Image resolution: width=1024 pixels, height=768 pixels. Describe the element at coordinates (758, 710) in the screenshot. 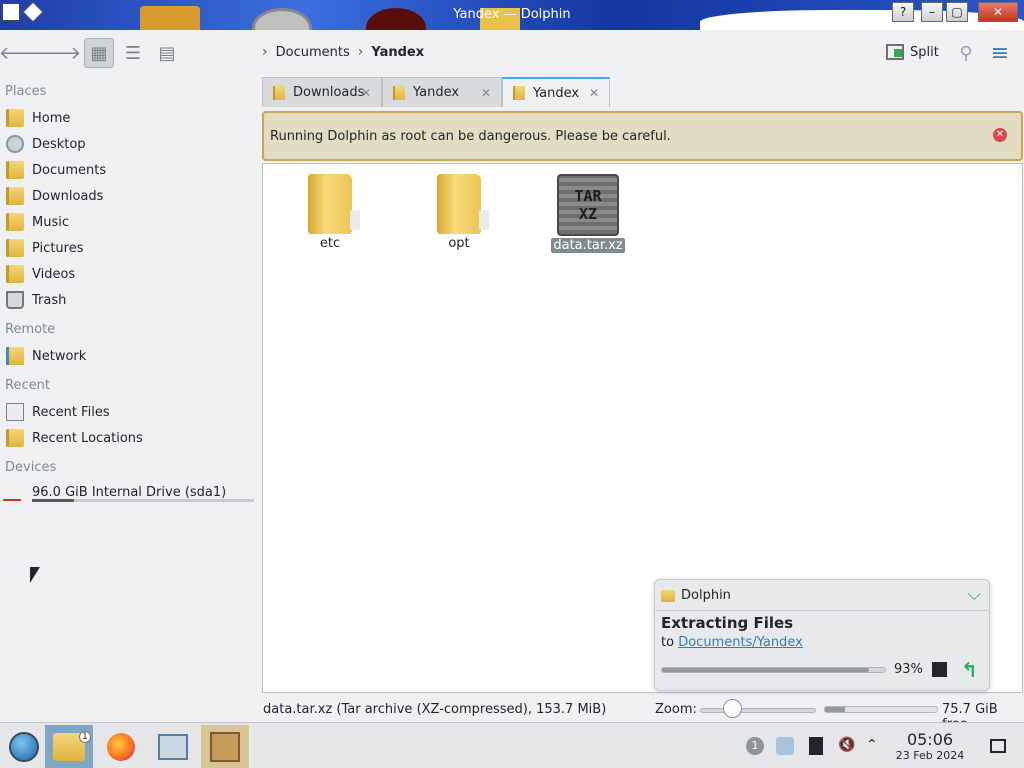

I see `zoom-slider` at that location.